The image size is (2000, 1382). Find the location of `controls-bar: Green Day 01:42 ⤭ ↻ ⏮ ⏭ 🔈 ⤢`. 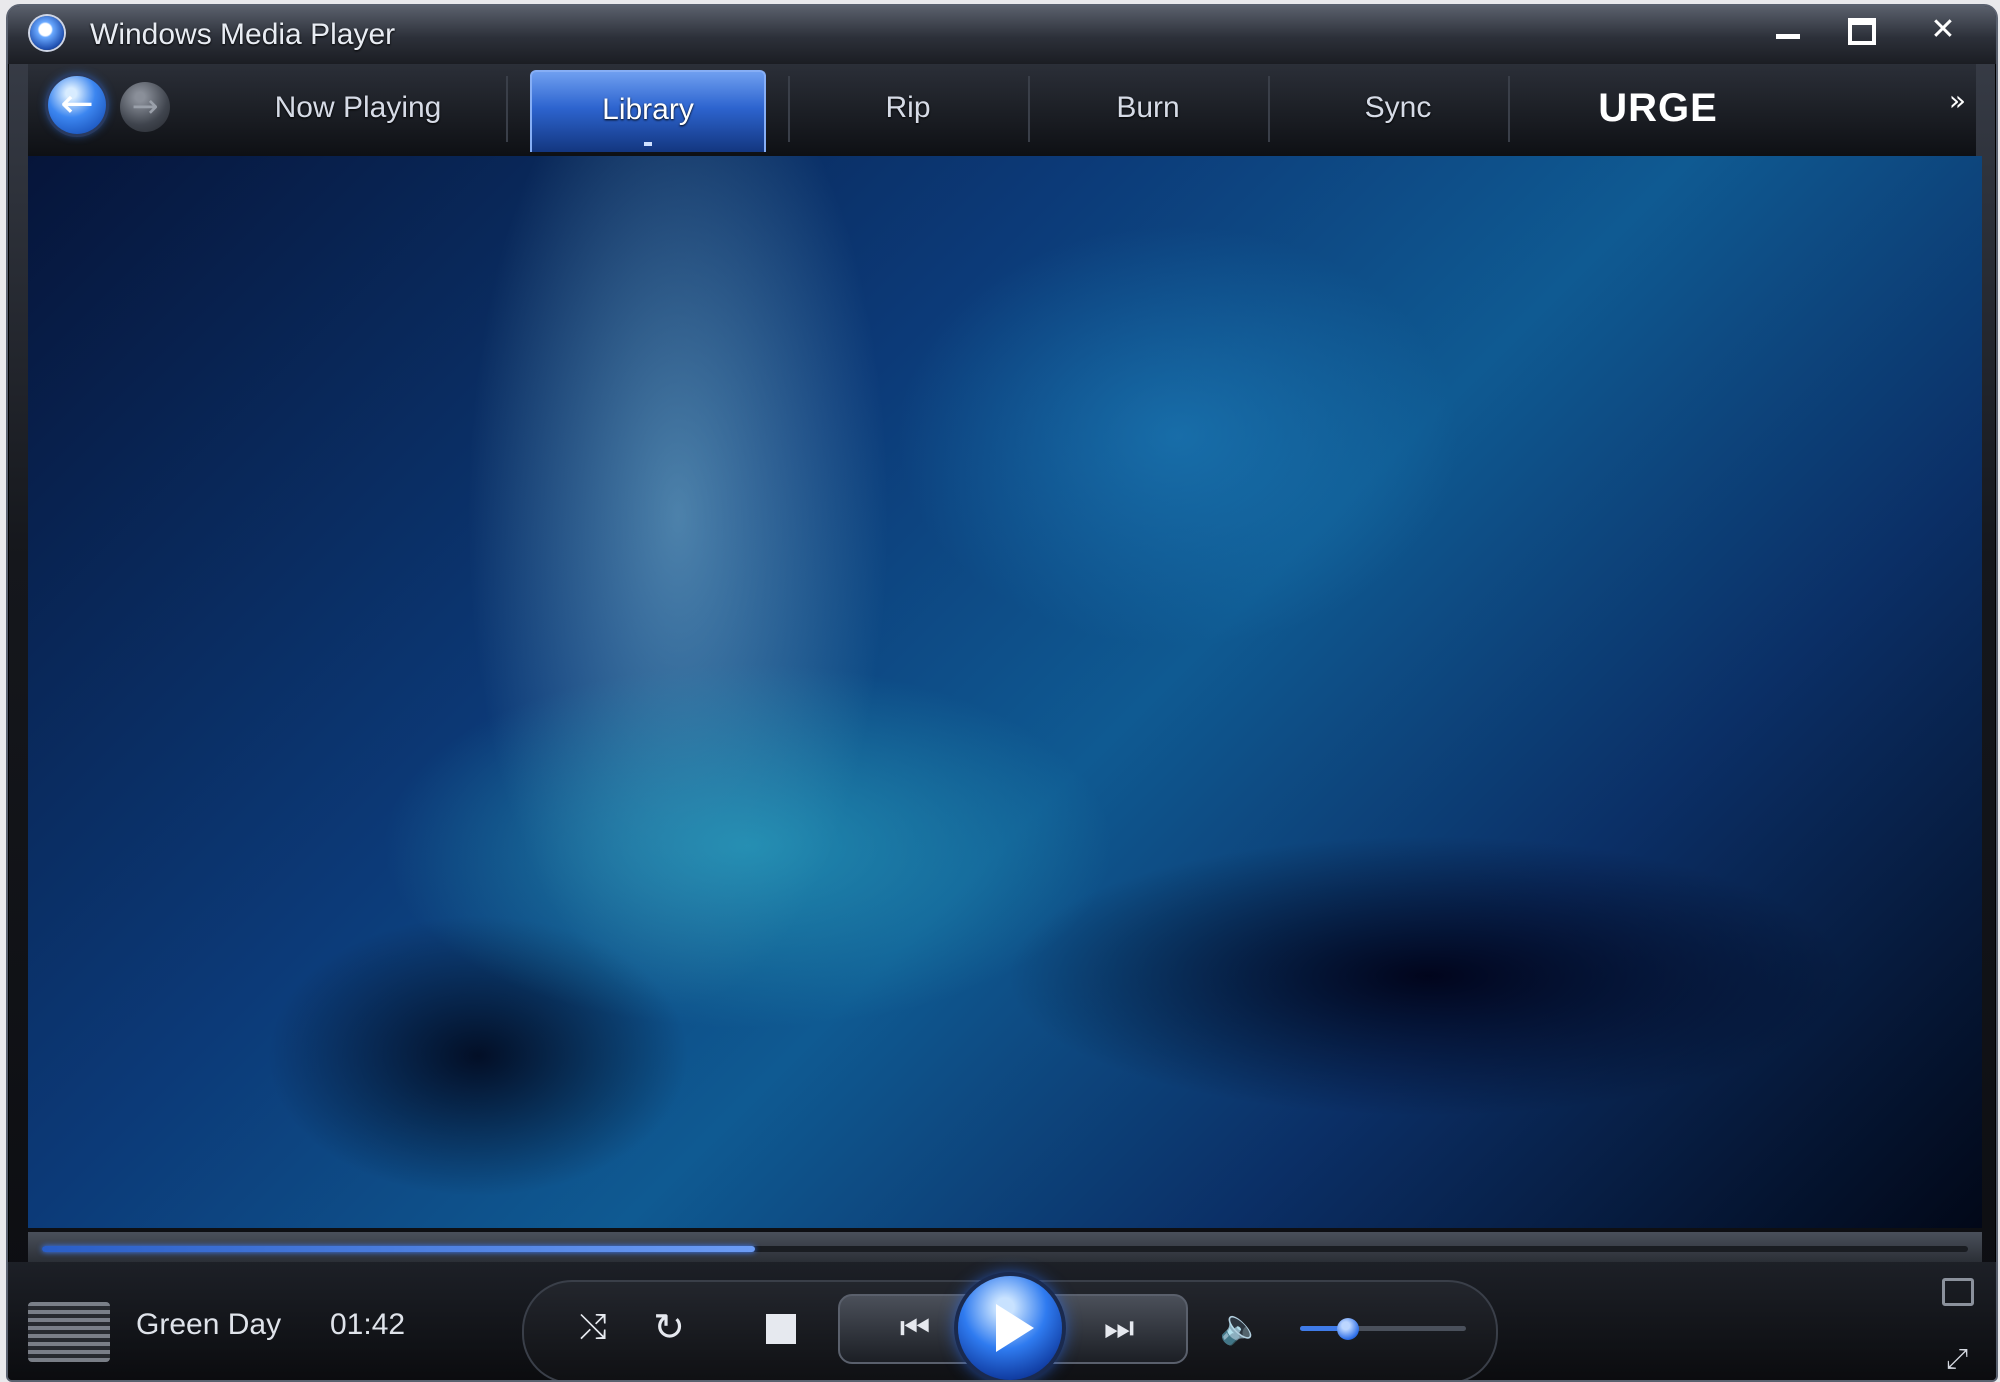

controls-bar: Green Day 01:42 ⤭ ↻ ⏮ ⏭ 🔈 ⤢ is located at coordinates (1002, 1321).